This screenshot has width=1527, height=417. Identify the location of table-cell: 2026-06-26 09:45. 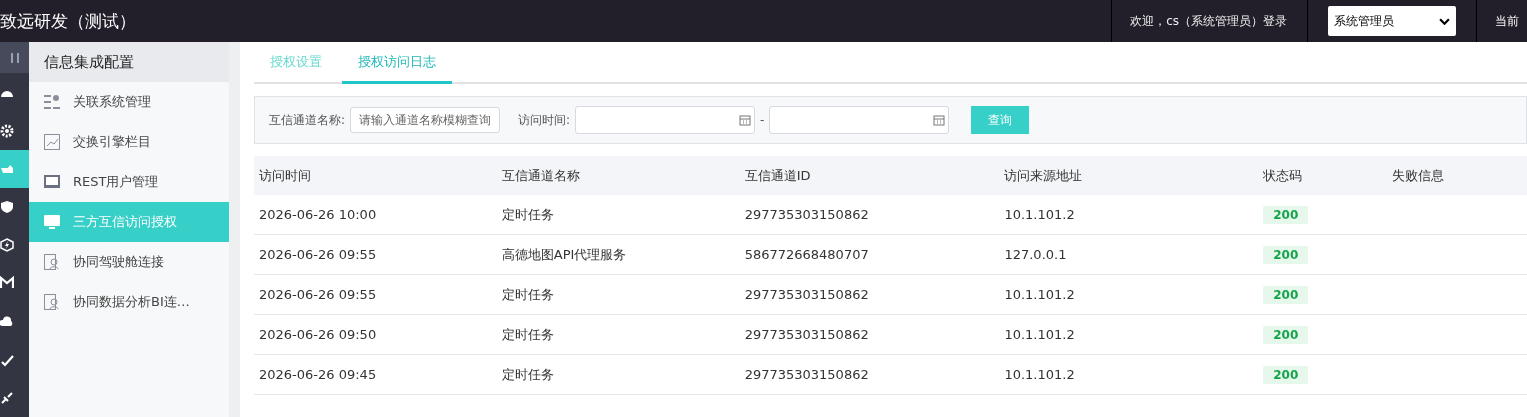
(318, 374).